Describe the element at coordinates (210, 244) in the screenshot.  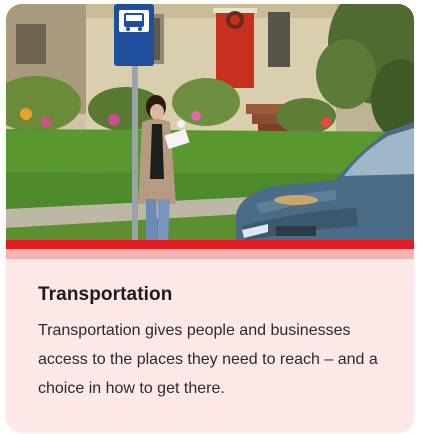
I see `accent-bar` at that location.